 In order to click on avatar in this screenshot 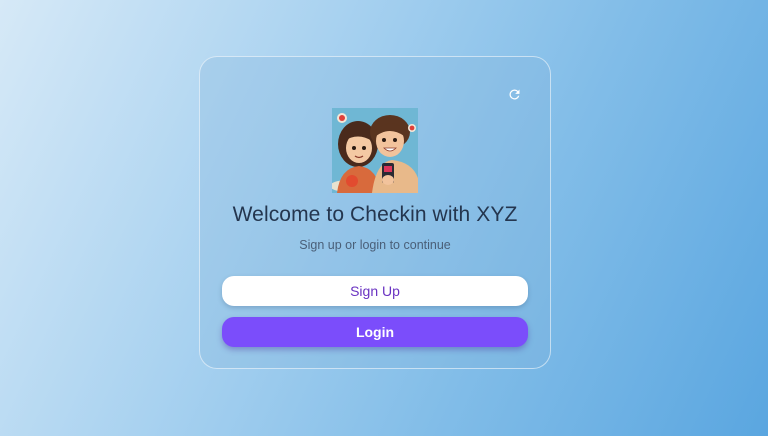, I will do `click(375, 150)`.